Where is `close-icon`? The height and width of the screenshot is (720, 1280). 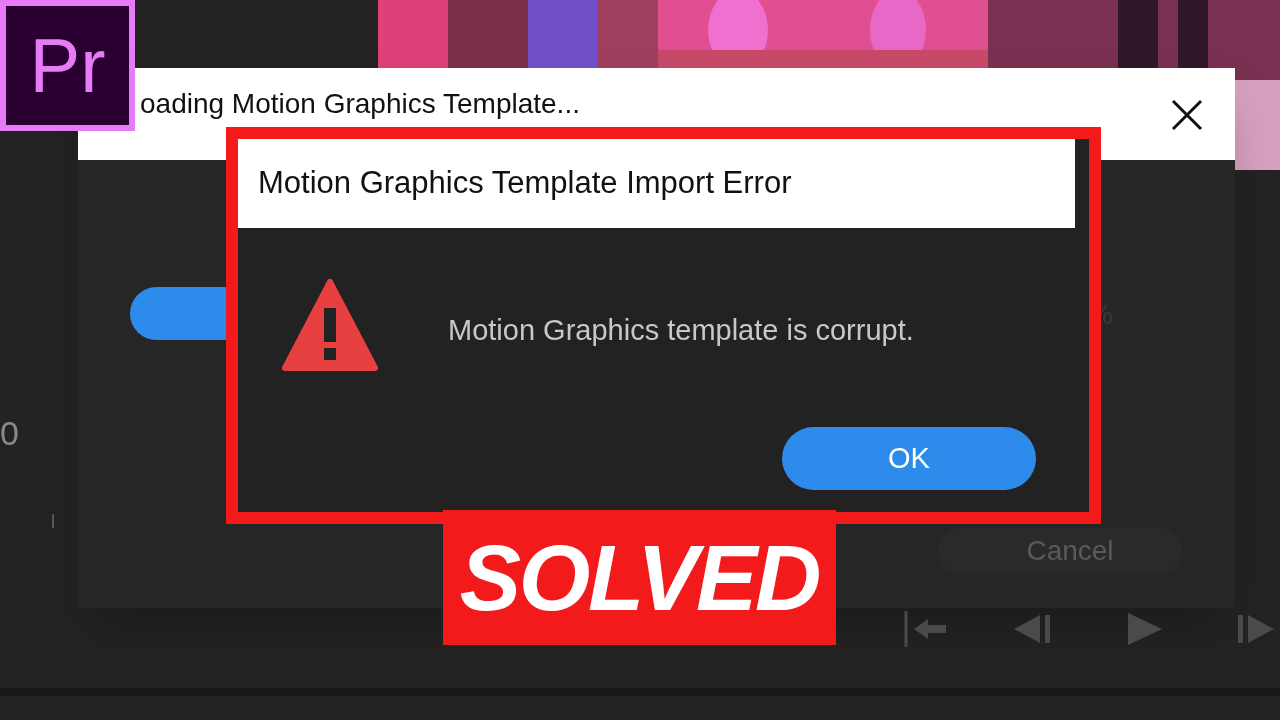 close-icon is located at coordinates (1187, 115).